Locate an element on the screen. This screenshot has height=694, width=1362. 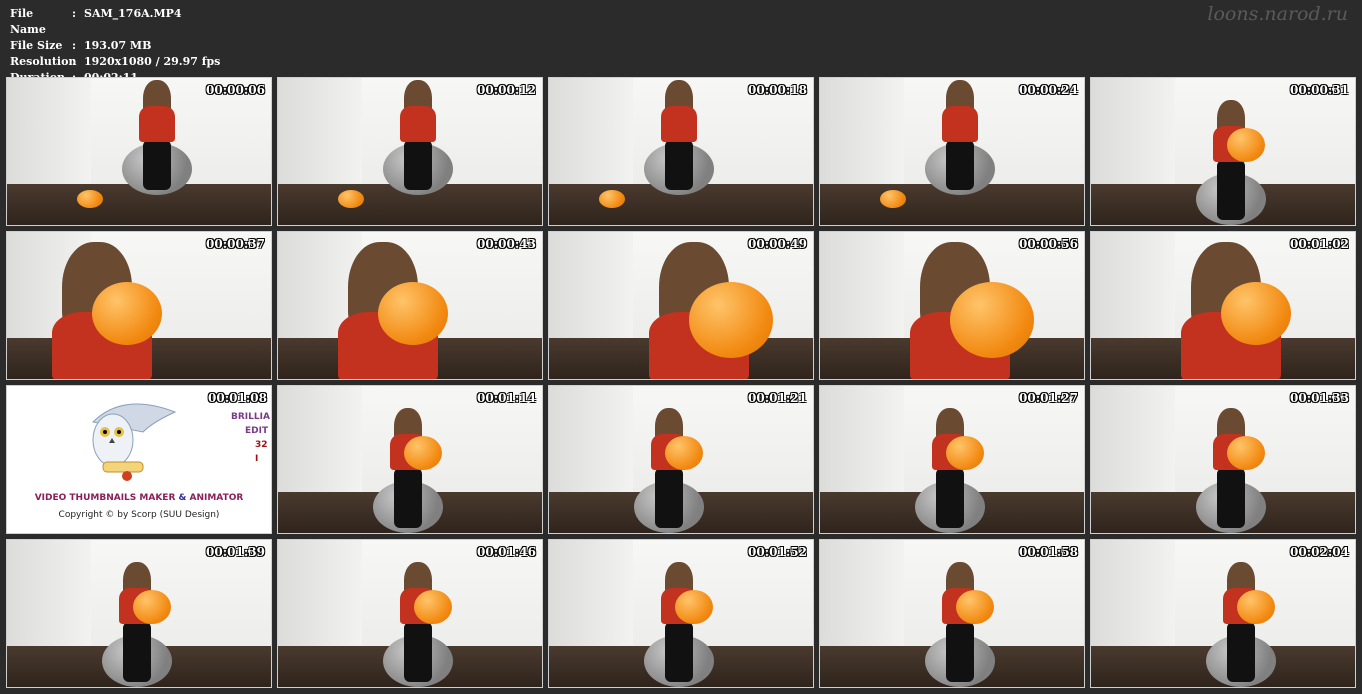
thumbnail: 00:01:46 is located at coordinates (410, 613).